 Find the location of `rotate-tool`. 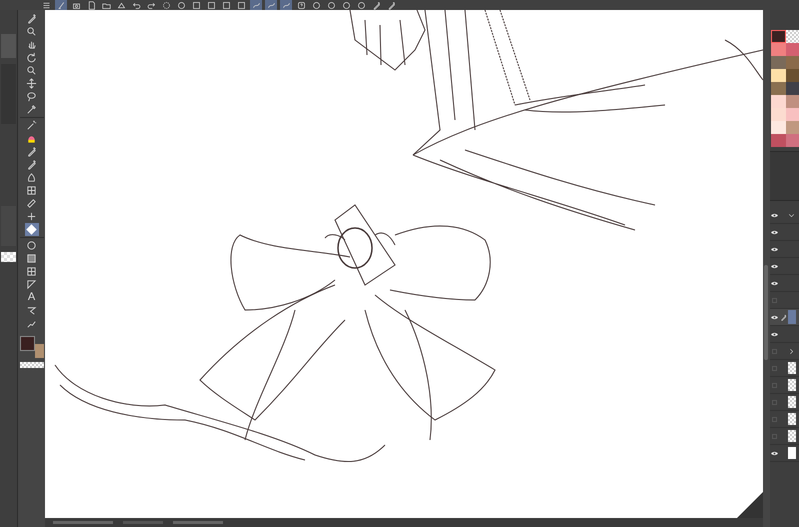

rotate-tool is located at coordinates (31, 57).